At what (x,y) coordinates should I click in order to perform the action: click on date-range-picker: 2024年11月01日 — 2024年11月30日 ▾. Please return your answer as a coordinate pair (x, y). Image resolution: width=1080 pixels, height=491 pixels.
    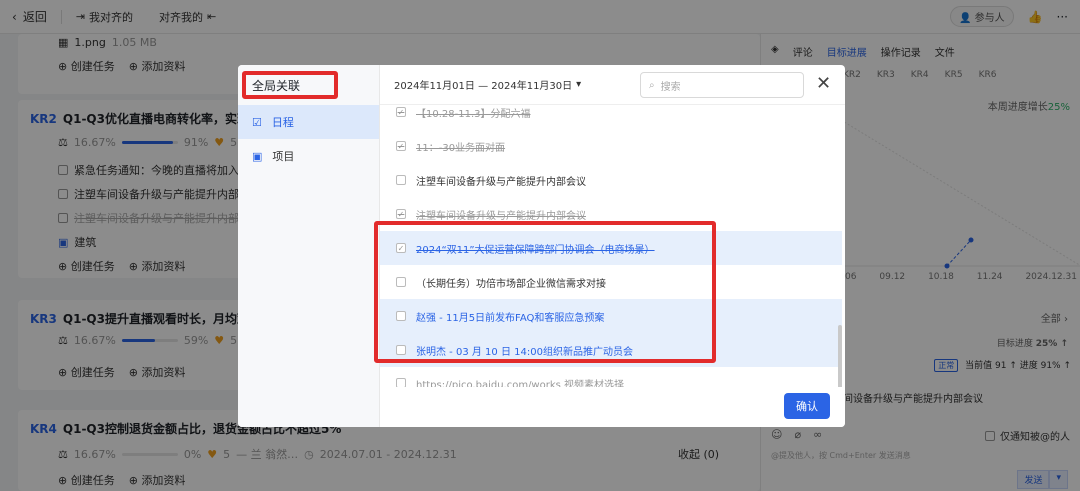
    Looking at the image, I should click on (487, 84).